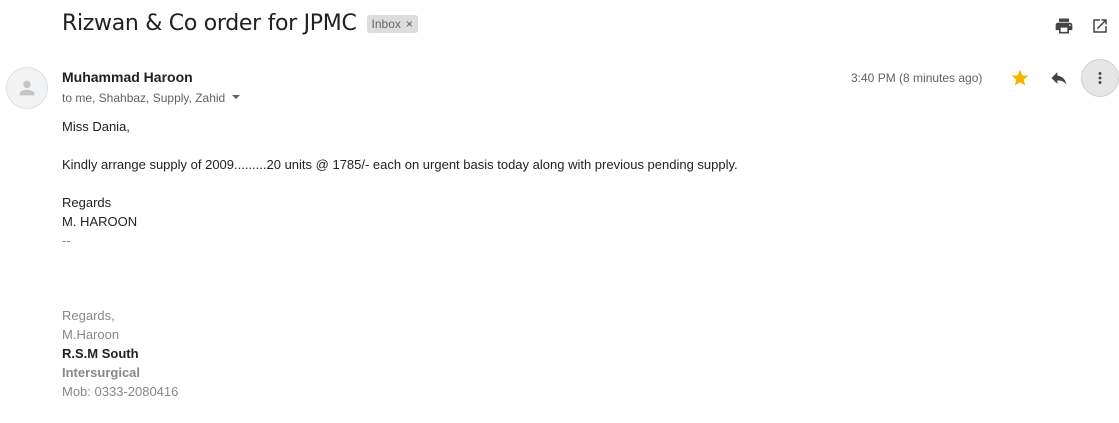 The width and height of the screenshot is (1119, 423). What do you see at coordinates (386, 23) in the screenshot?
I see `inbox-label-text: Inbox` at bounding box center [386, 23].